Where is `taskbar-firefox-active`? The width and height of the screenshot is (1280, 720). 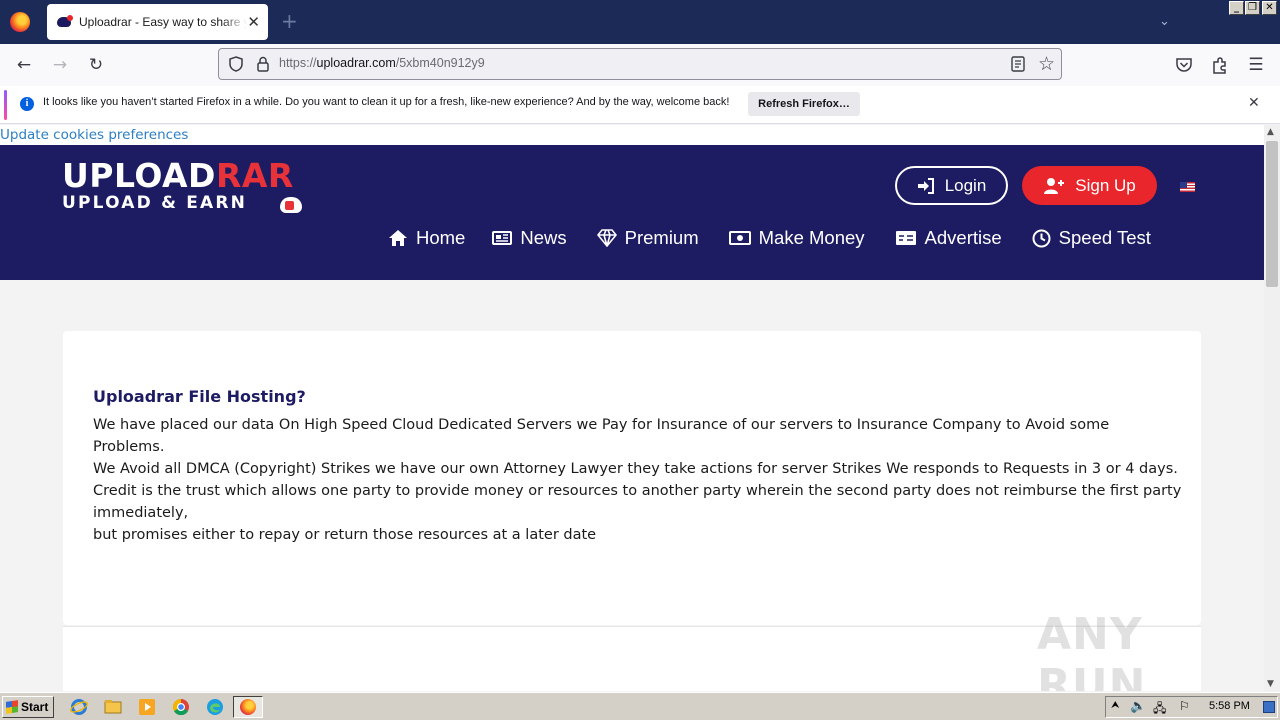 taskbar-firefox-active is located at coordinates (248, 707).